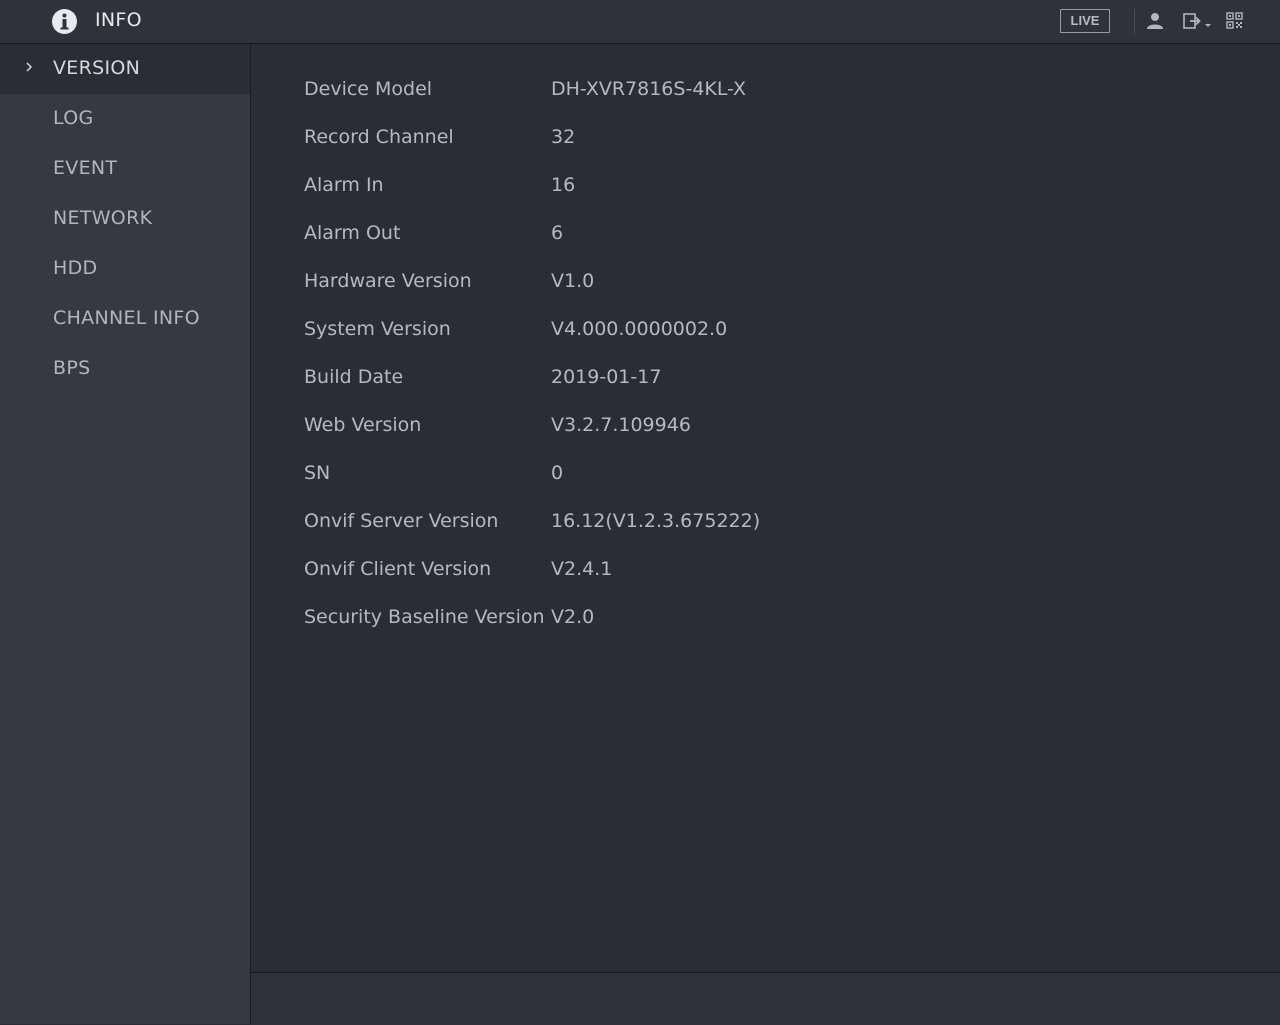  What do you see at coordinates (654, 189) in the screenshot?
I see `info-row-alarm-in: Alarm In 16` at bounding box center [654, 189].